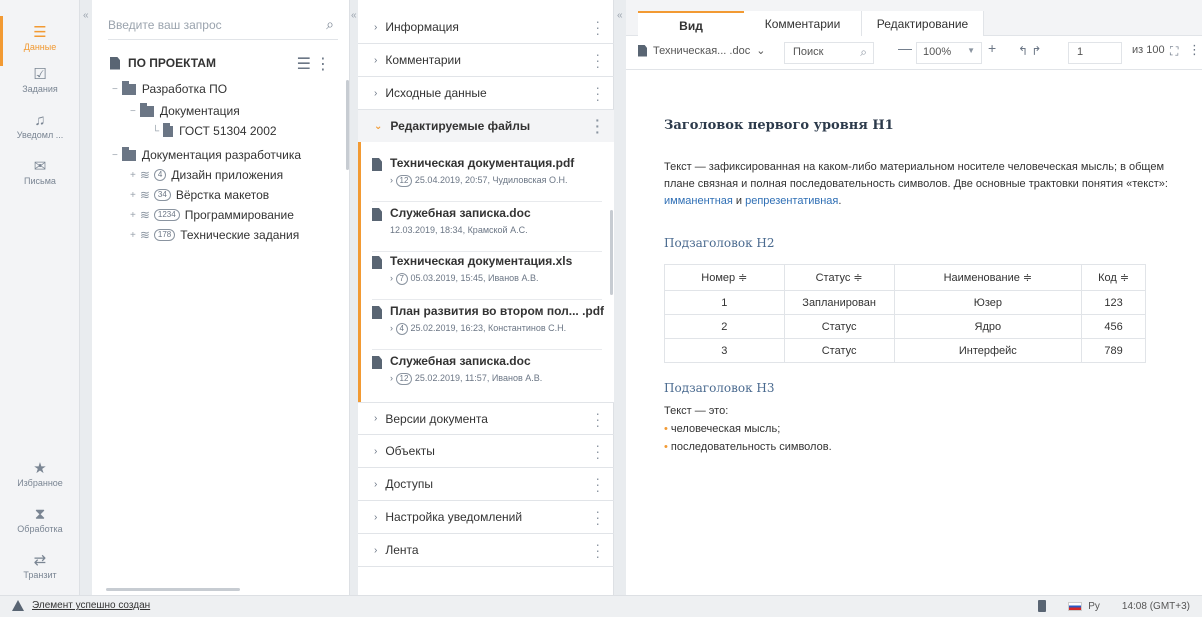 The image size is (1202, 617). I want to click on tree-node: + ≋ 178 Технические задания, so click(214, 235).